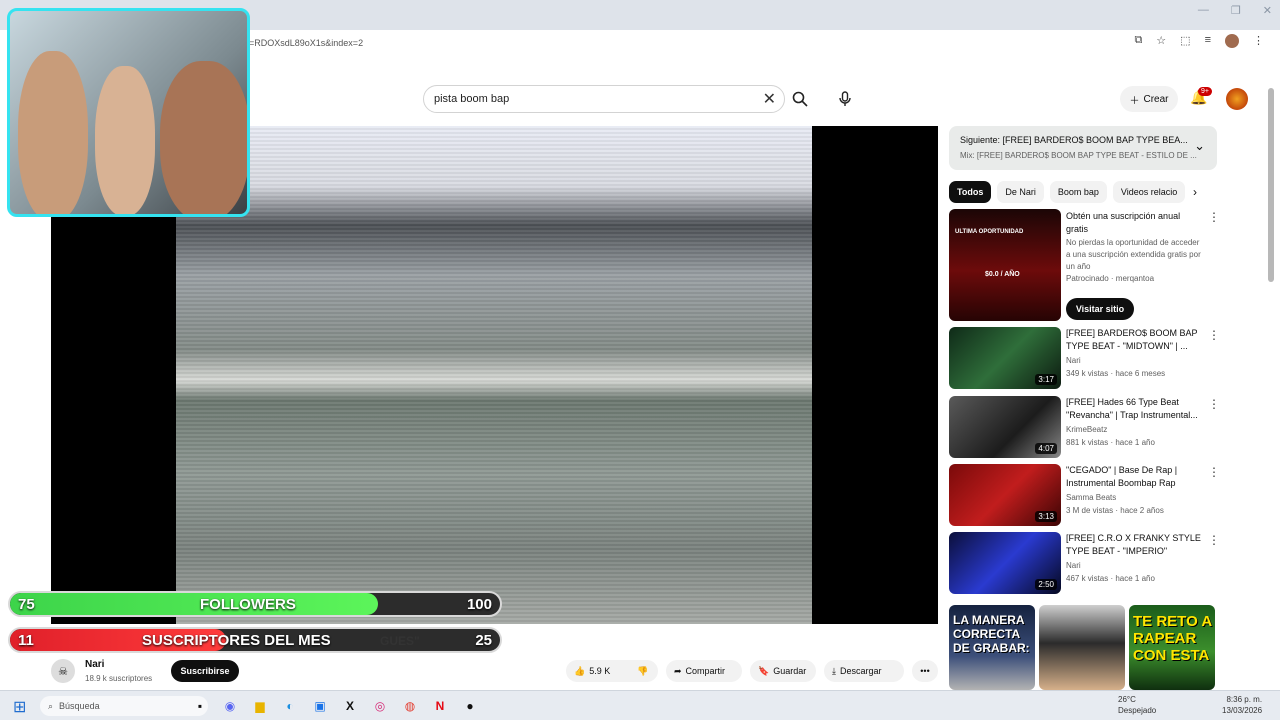 The width and height of the screenshot is (1280, 720). What do you see at coordinates (1078, 192) in the screenshot?
I see `chip-boom-bap: Boom bap` at bounding box center [1078, 192].